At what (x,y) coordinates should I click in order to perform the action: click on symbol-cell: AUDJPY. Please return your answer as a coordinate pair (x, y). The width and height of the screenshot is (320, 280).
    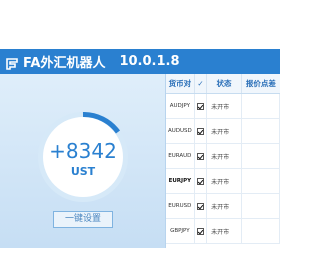
    Looking at the image, I should click on (180, 106).